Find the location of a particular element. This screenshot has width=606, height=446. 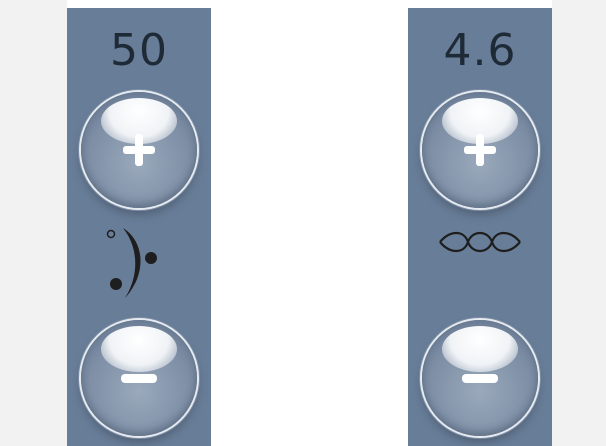

left-gutter is located at coordinates (33, 223).